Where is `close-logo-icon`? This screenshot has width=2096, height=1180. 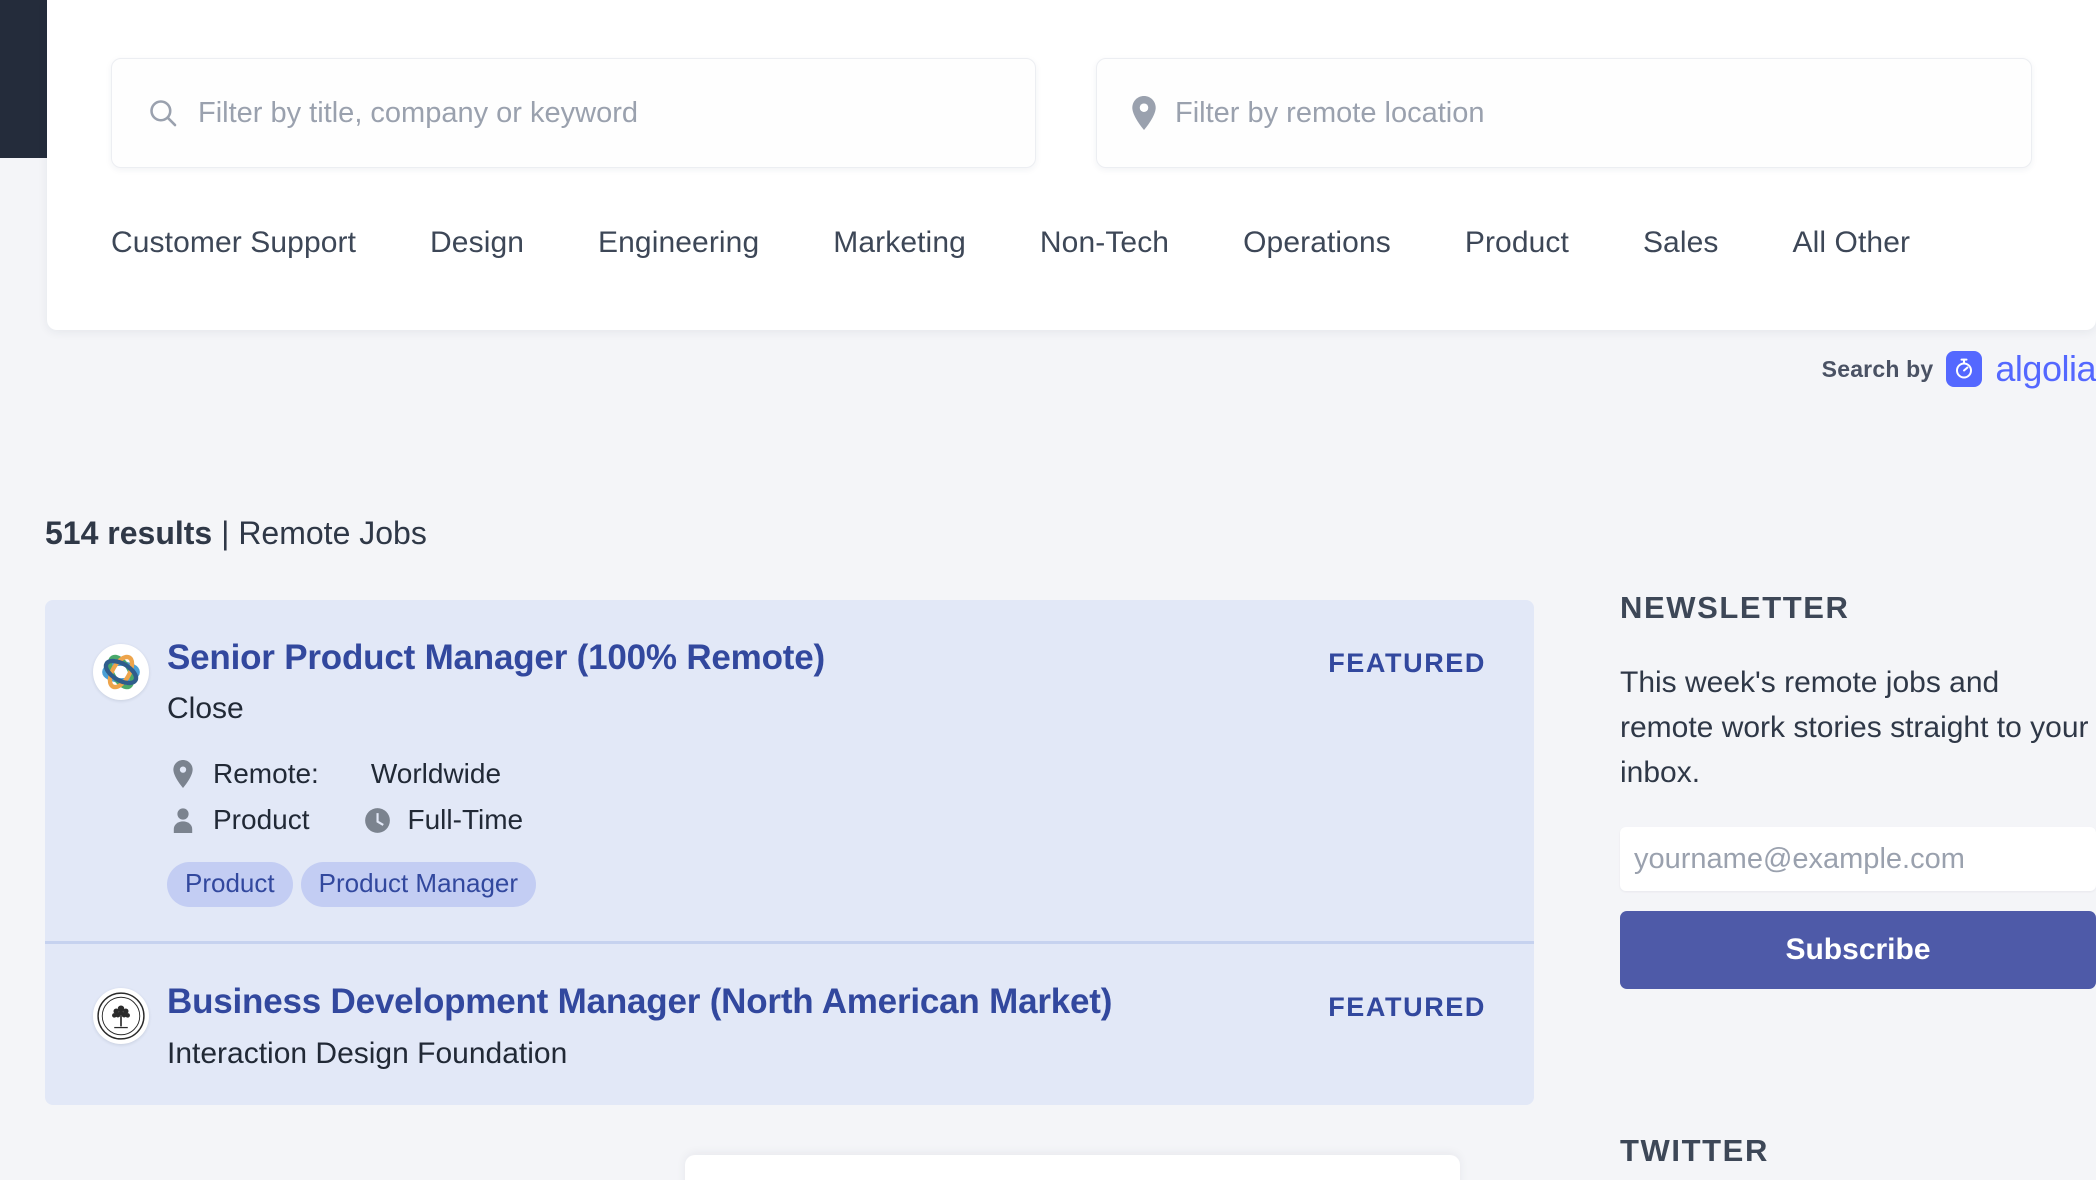
close-logo-icon is located at coordinates (121, 672).